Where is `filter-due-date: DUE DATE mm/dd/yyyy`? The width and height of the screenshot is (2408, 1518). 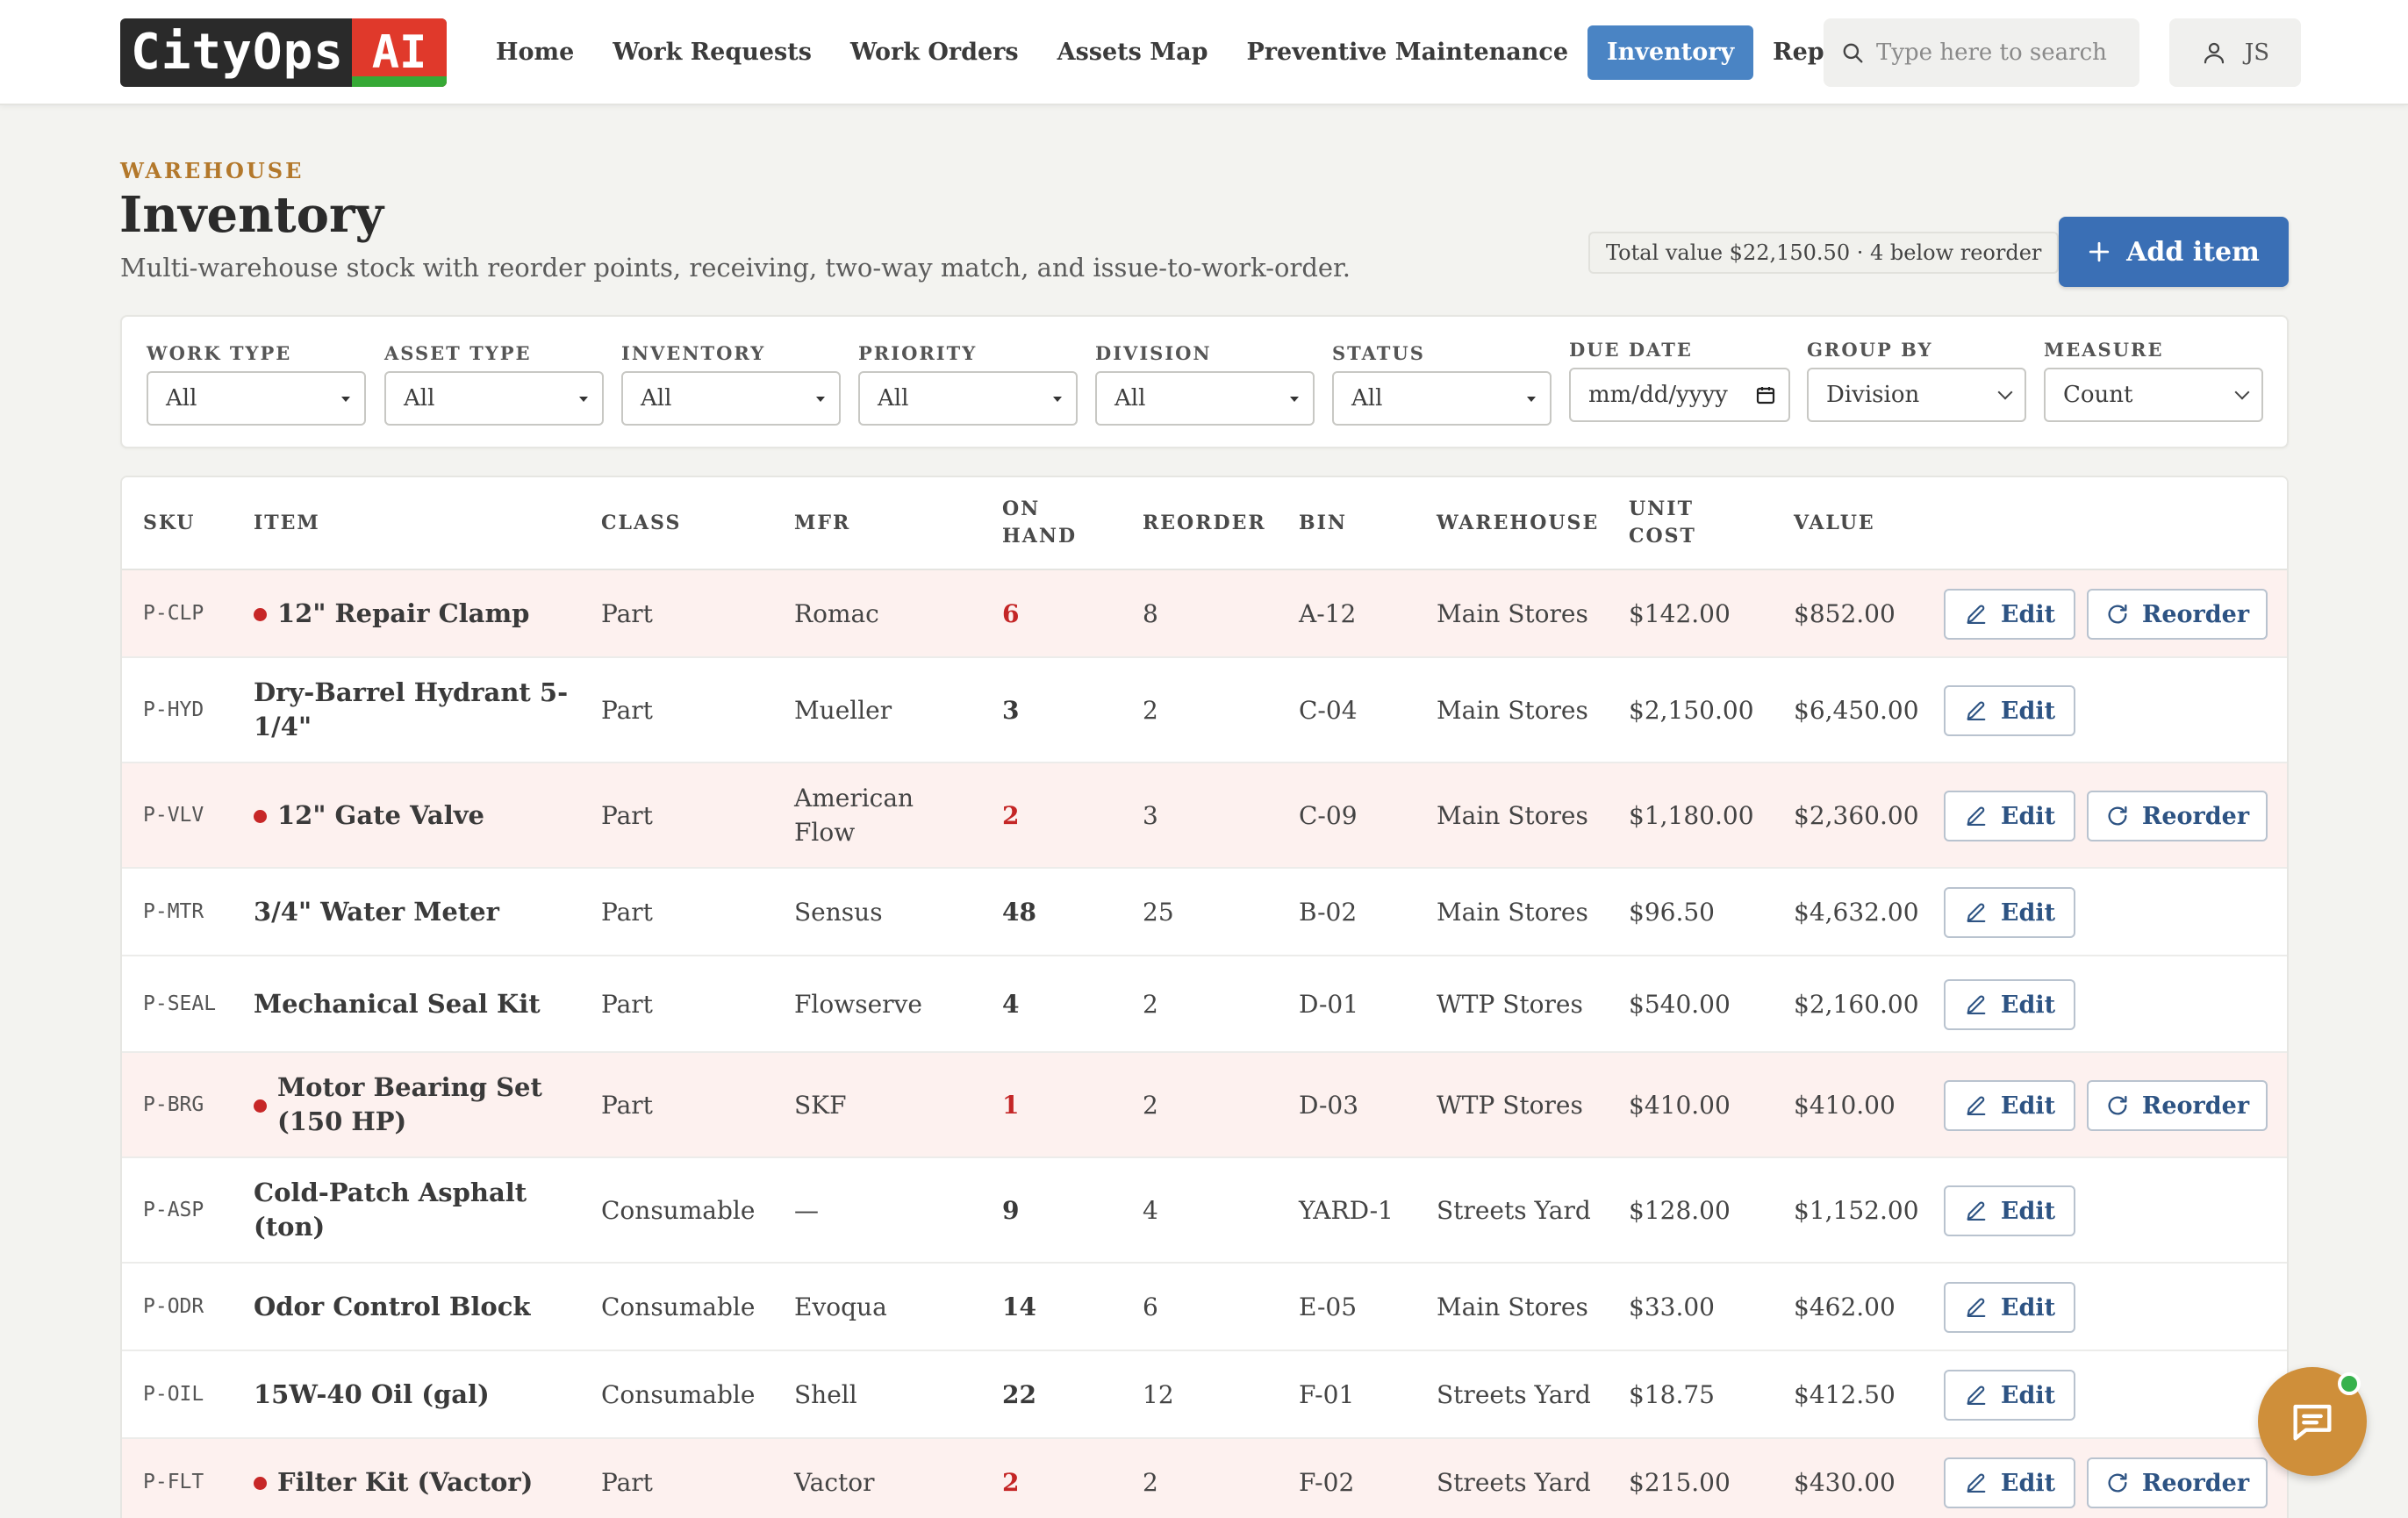 filter-due-date: DUE DATE mm/dd/yyyy is located at coordinates (1679, 380).